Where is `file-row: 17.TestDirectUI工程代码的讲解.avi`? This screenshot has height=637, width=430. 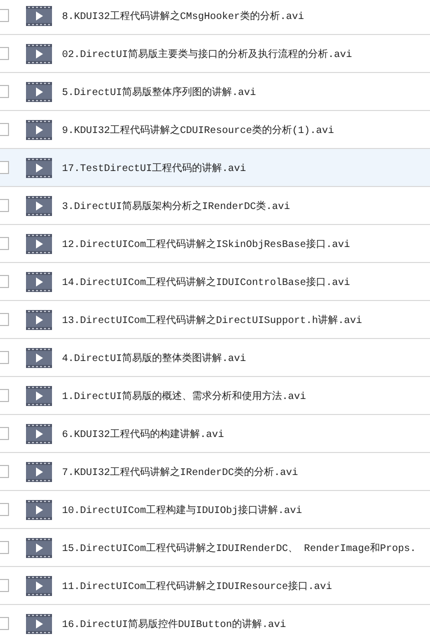 file-row: 17.TestDirectUI工程代码的讲解.avi is located at coordinates (215, 168).